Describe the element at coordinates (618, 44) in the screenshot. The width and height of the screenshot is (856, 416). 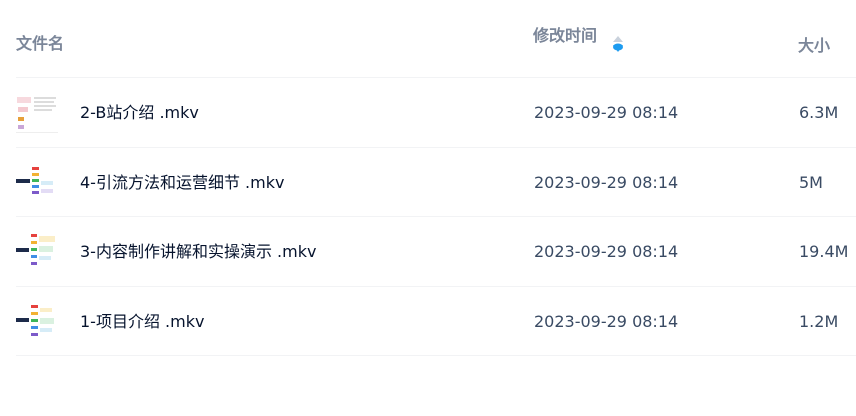
I see `sort-desc-icon` at that location.